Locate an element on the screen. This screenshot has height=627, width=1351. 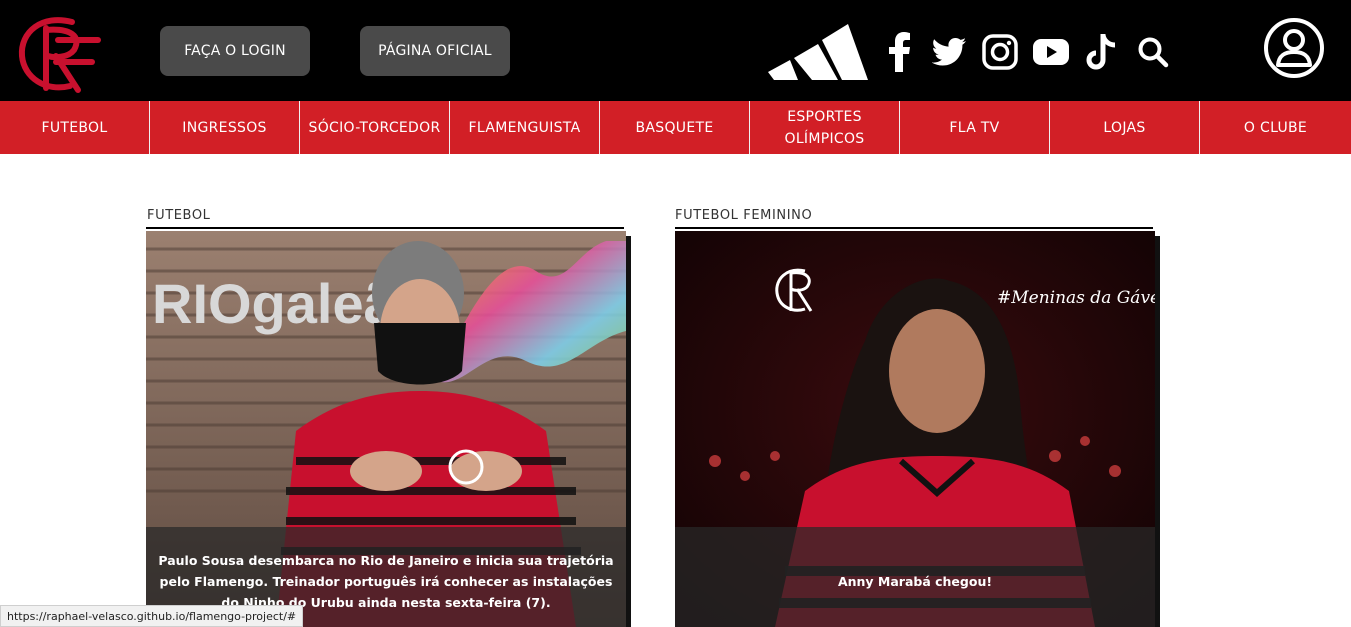
user-icon is located at coordinates (1294, 48).